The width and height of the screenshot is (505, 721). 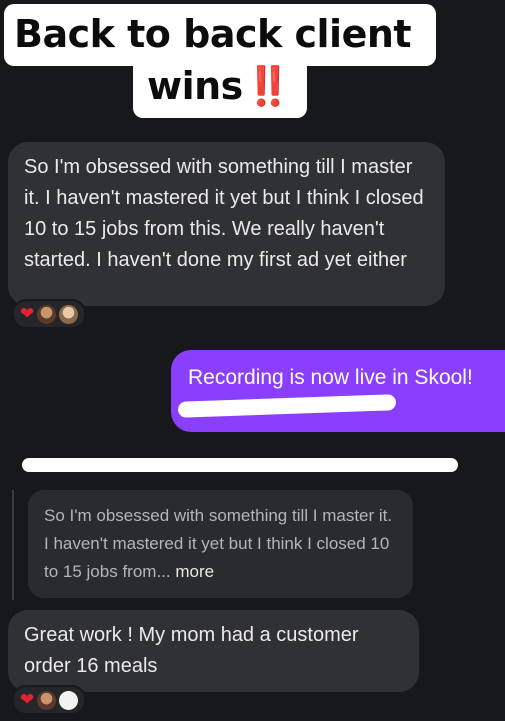 What do you see at coordinates (330, 377) in the screenshot?
I see `message-text: Recording is now live in Skool!` at bounding box center [330, 377].